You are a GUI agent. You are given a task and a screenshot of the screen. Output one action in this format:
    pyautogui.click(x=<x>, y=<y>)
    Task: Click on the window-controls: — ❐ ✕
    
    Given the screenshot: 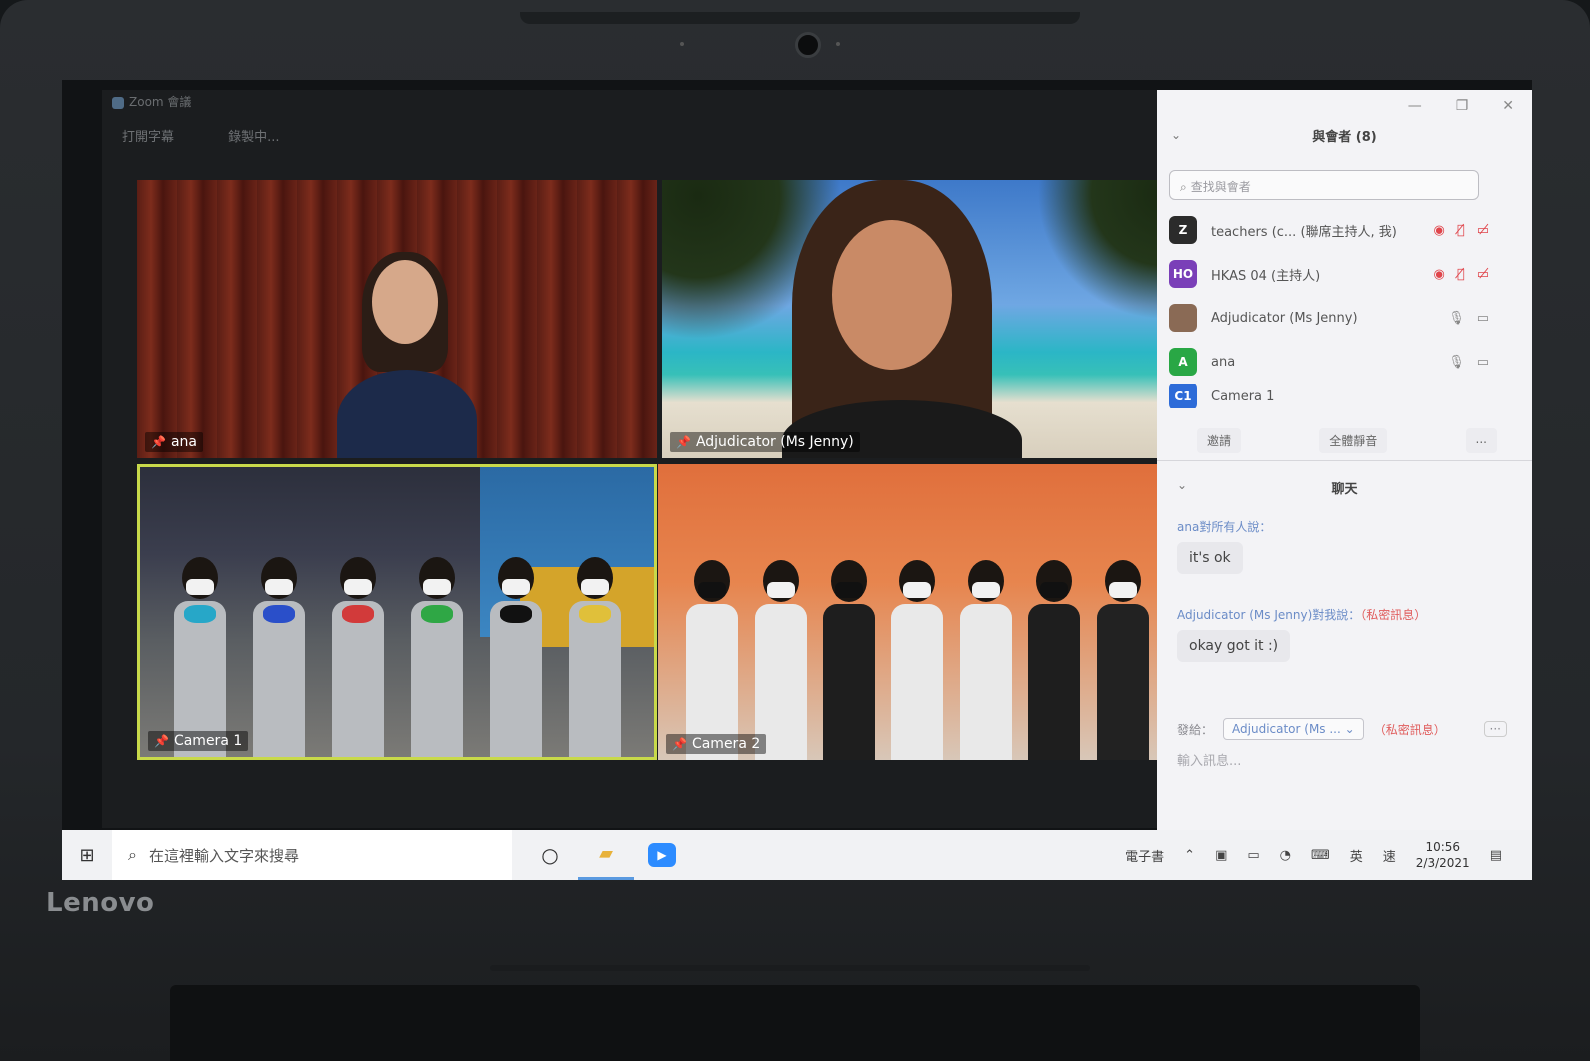 What is the action you would take?
    pyautogui.click(x=1461, y=106)
    